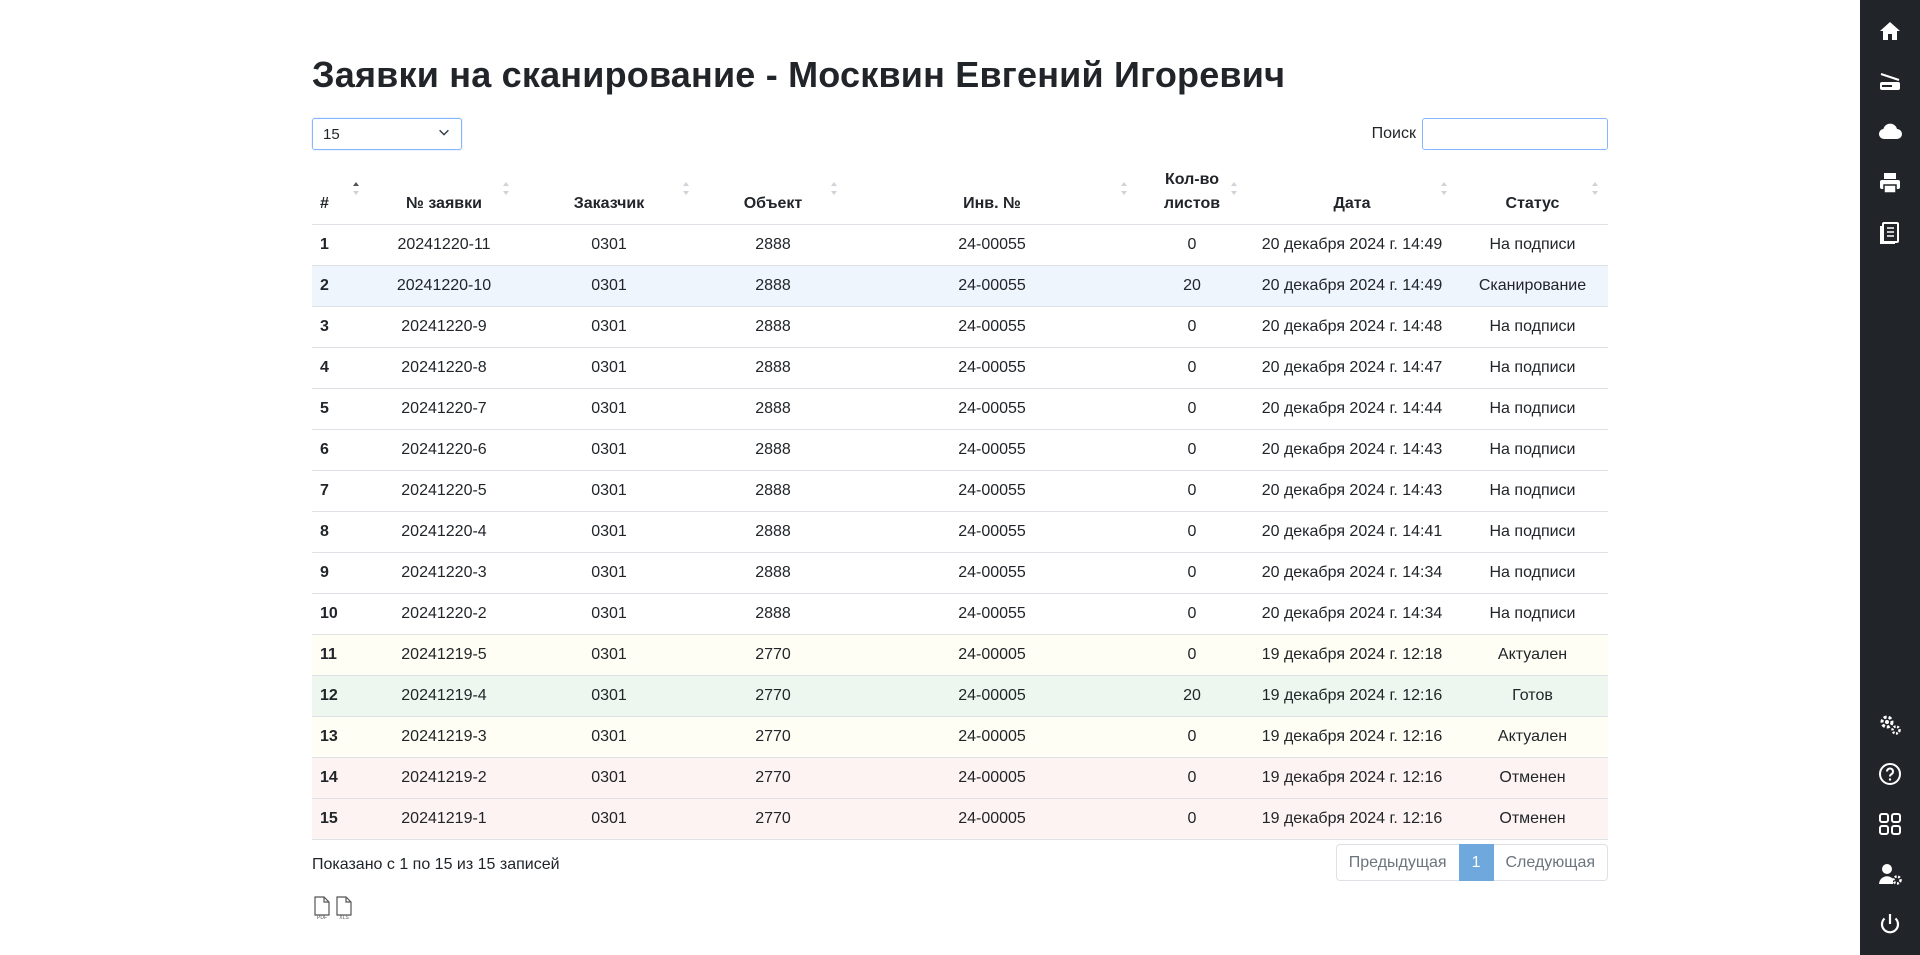 The image size is (1920, 955). What do you see at coordinates (1352, 245) in the screenshot?
I see `cell-date: 20 декабря 2024 г. 14:49` at bounding box center [1352, 245].